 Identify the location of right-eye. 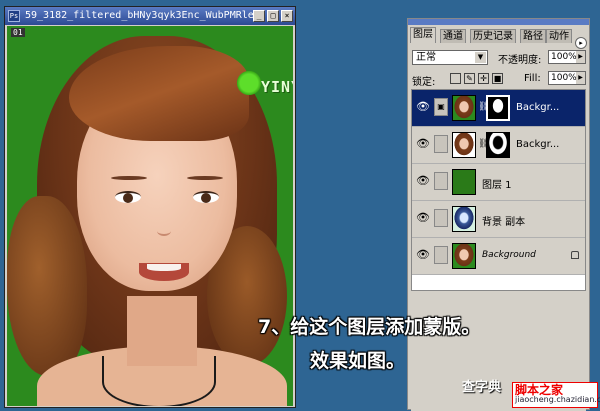
(206, 197).